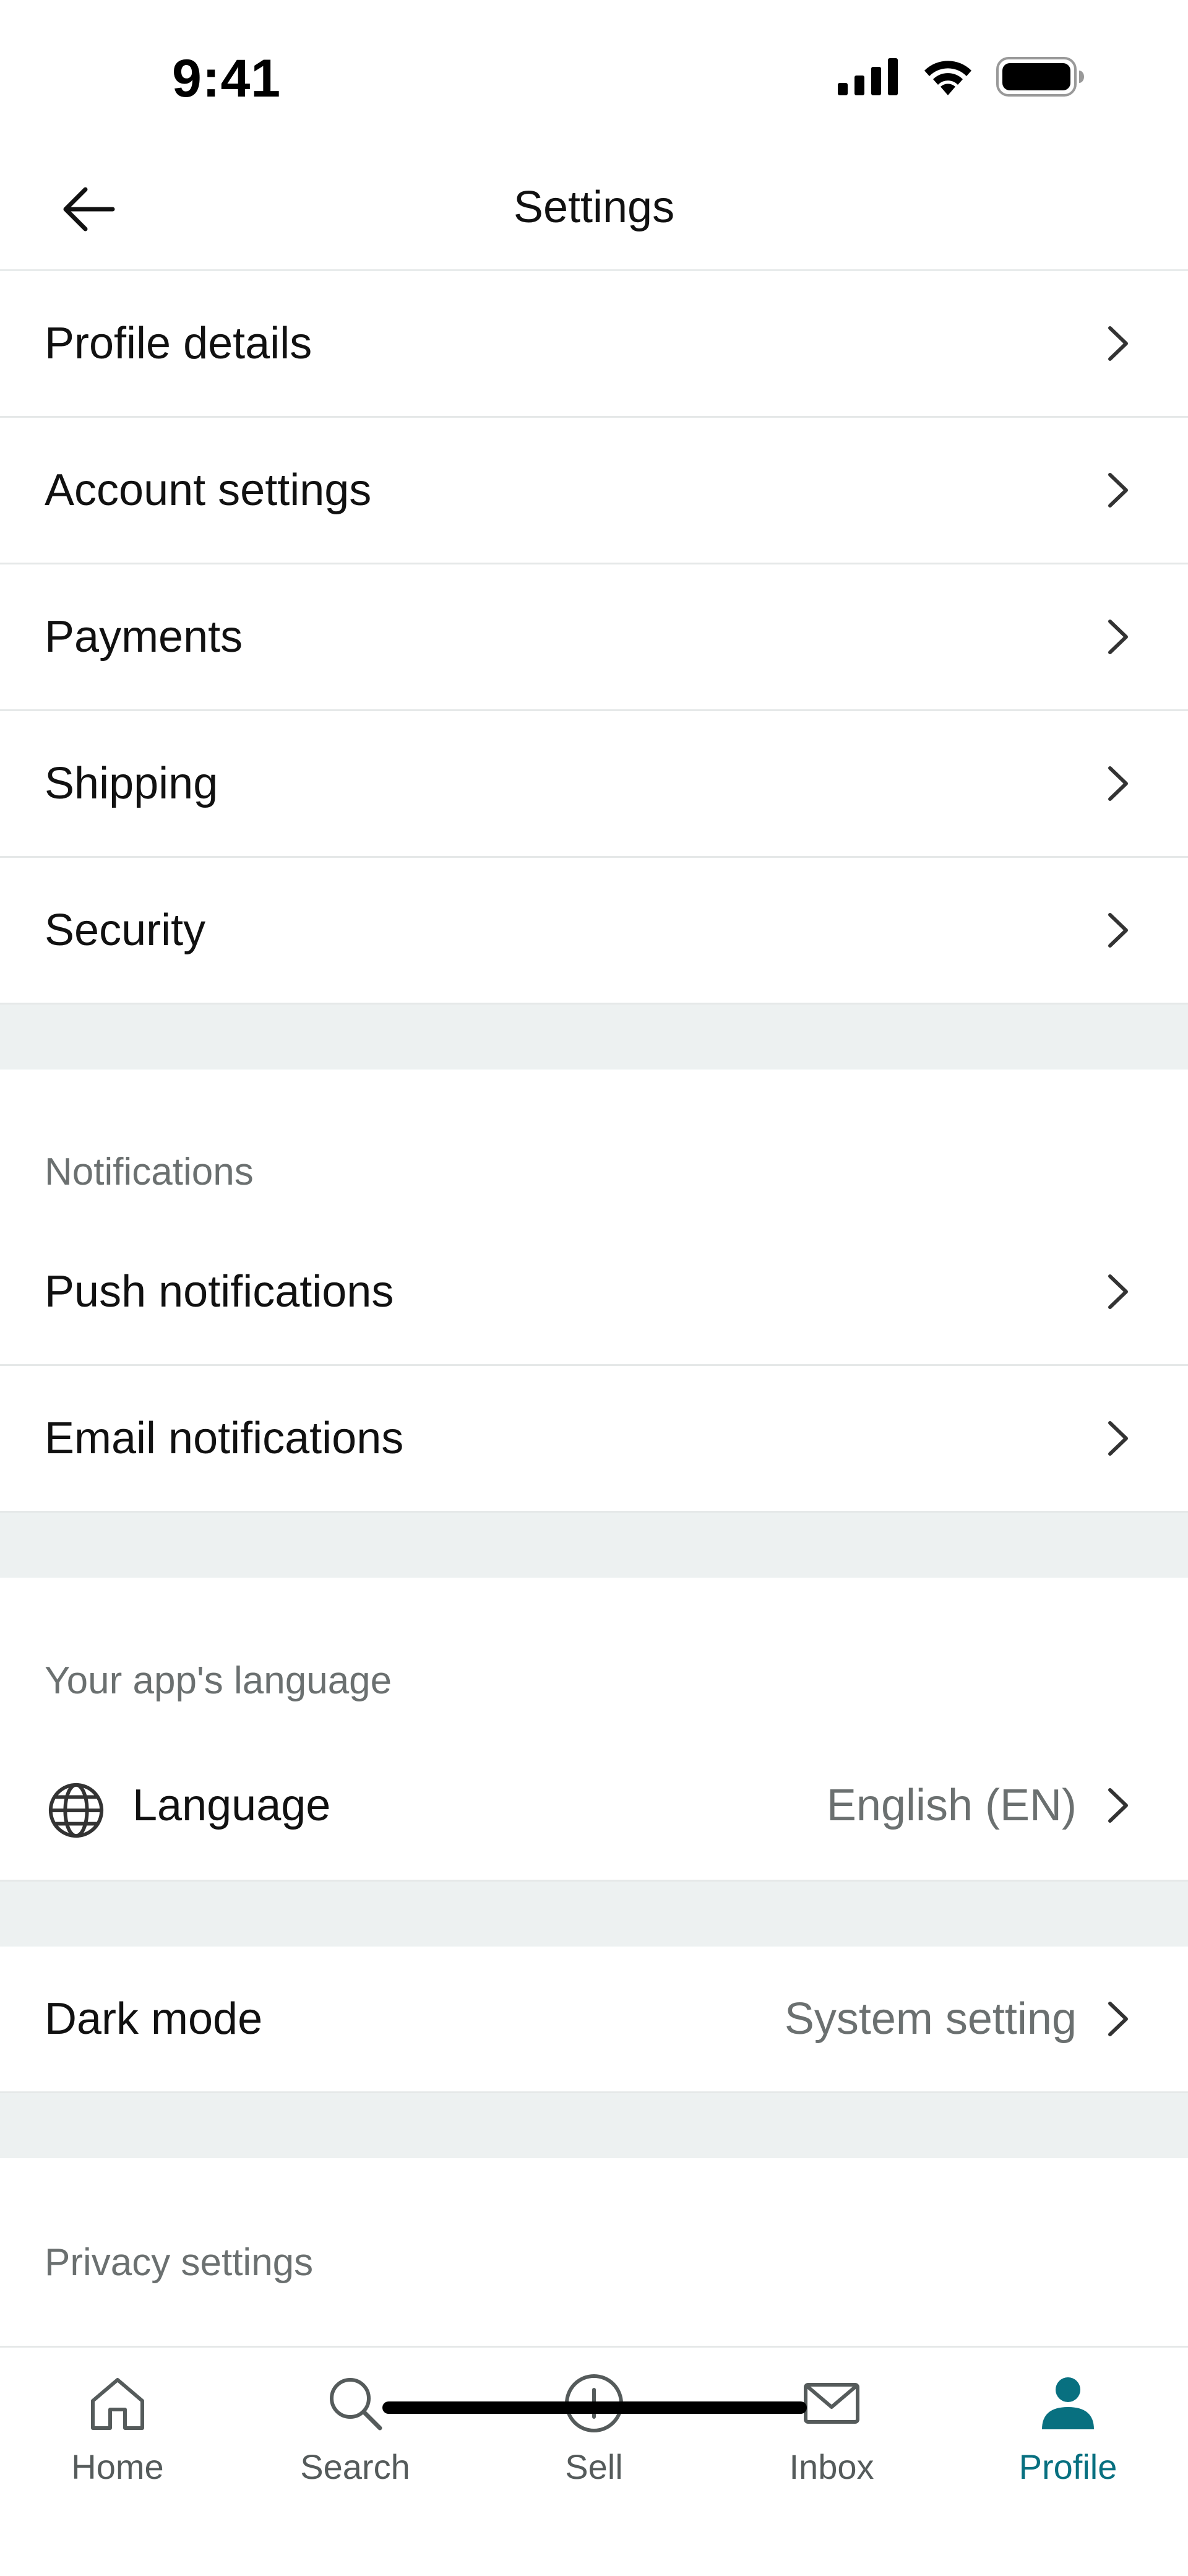 The width and height of the screenshot is (1188, 2576). I want to click on tab-label: Search, so click(355, 2466).